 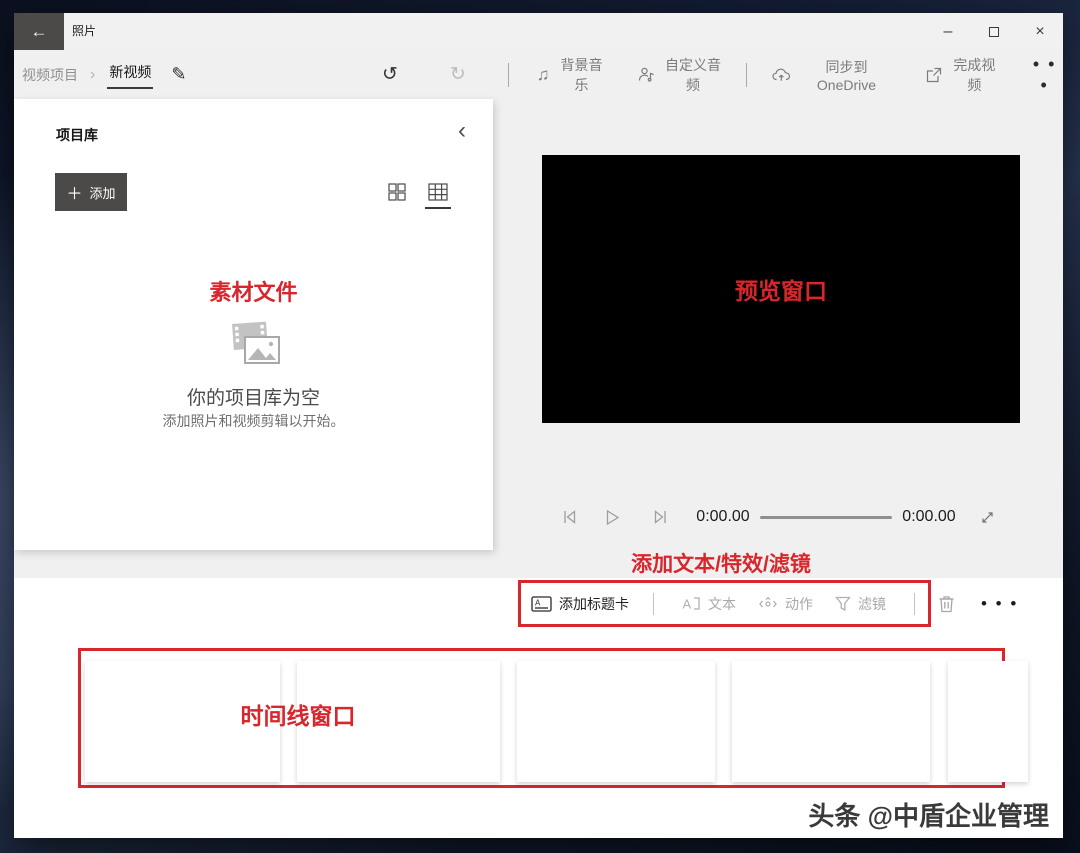 What do you see at coordinates (768, 604) in the screenshot?
I see `motion-icon` at bounding box center [768, 604].